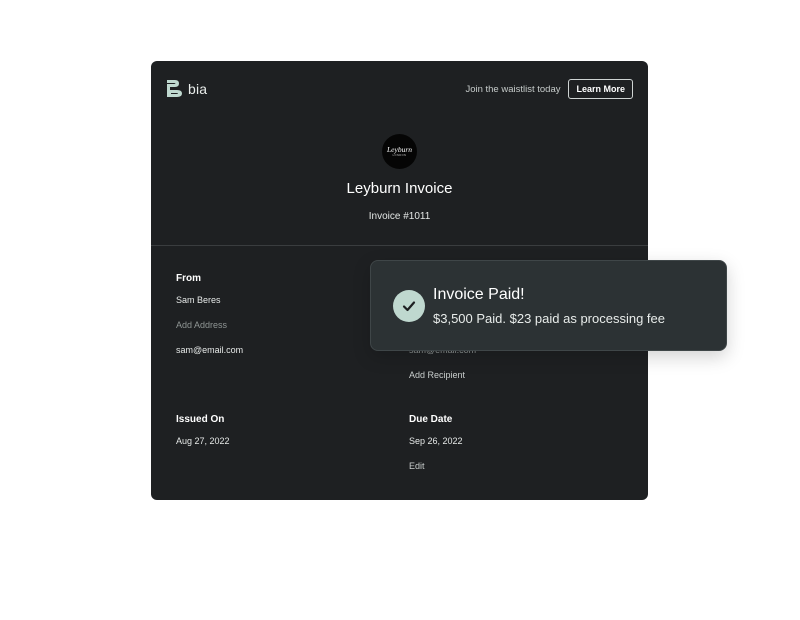 The image size is (800, 620). Describe the element at coordinates (198, 88) in the screenshot. I see `brand-name: bia` at that location.